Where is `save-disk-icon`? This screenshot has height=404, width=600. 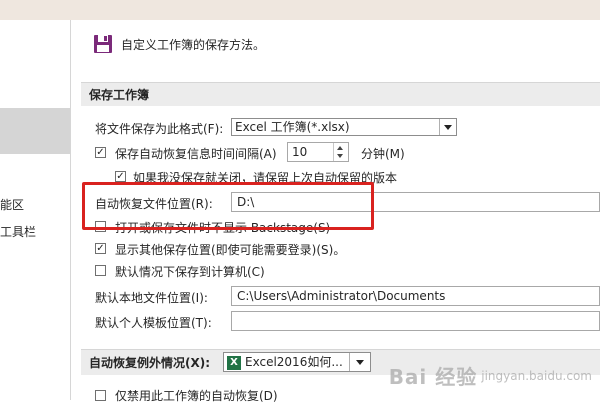 save-disk-icon is located at coordinates (103, 44).